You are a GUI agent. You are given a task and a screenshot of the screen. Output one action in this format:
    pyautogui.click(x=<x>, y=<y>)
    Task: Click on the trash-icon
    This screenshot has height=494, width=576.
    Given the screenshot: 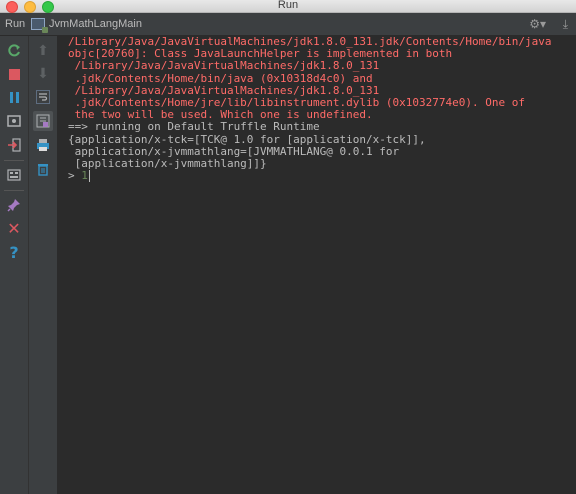 What is the action you would take?
    pyautogui.click(x=43, y=169)
    